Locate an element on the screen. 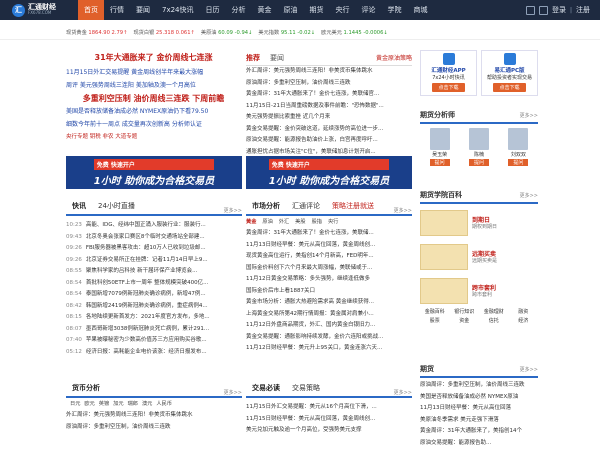 This screenshot has width=600, height=450. headline-row: 细数今年前十一周点 成交量再次创新高 分析师认证 is located at coordinates (153, 124).